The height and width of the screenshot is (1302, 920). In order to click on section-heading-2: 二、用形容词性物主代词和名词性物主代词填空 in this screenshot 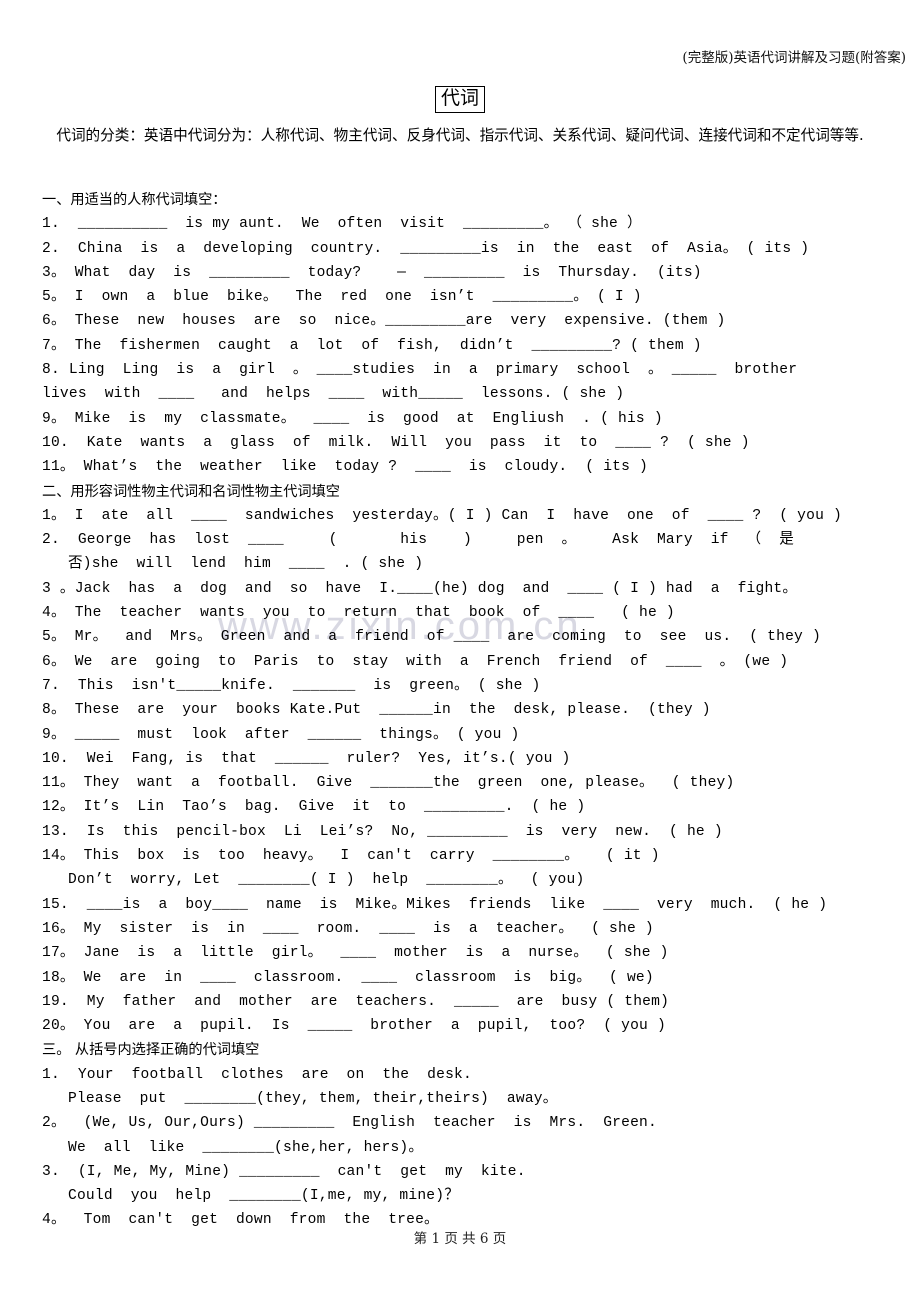, I will do `click(191, 491)`.